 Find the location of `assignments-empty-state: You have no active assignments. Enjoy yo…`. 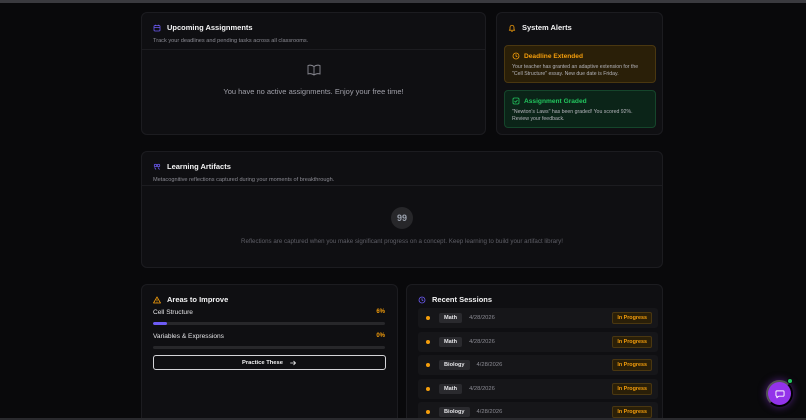

assignments-empty-state: You have no active assignments. Enjoy yo… is located at coordinates (313, 79).